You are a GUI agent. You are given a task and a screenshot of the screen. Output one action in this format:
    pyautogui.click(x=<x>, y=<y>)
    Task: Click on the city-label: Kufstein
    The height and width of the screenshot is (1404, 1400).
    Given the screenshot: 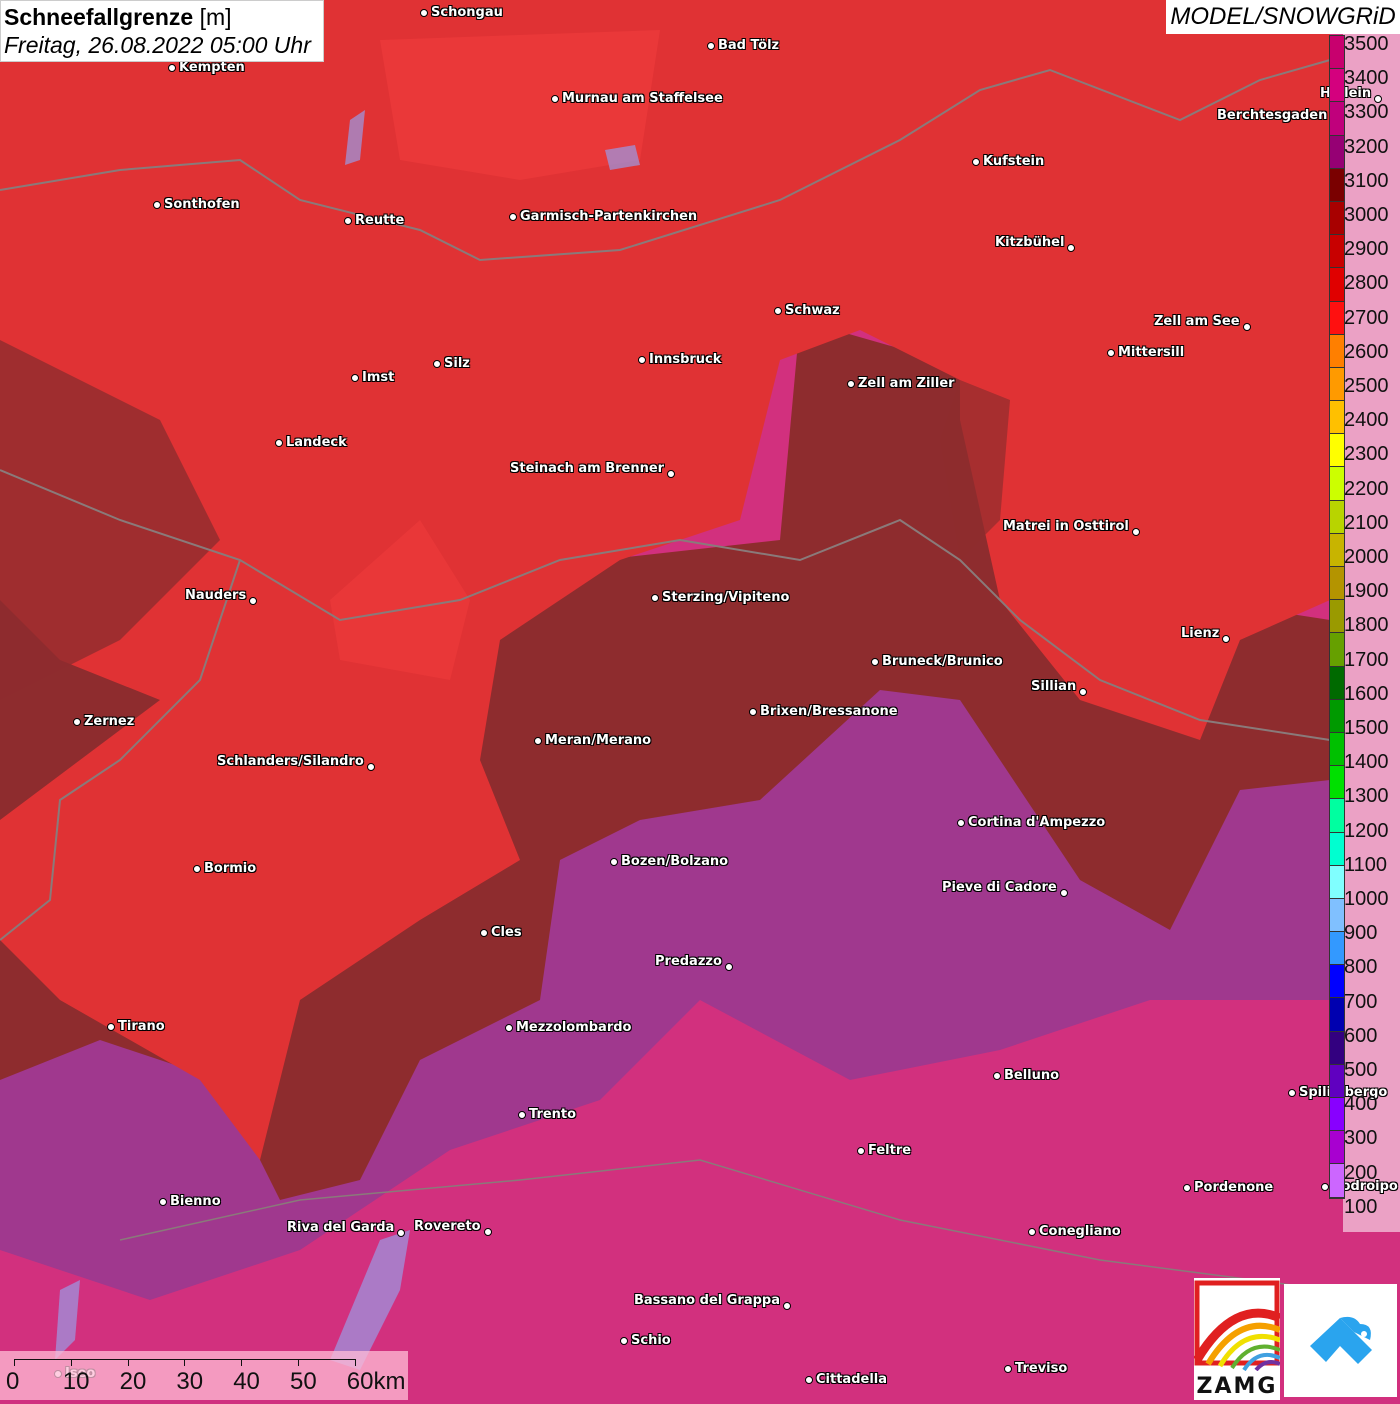 What is the action you would take?
    pyautogui.click(x=1014, y=161)
    